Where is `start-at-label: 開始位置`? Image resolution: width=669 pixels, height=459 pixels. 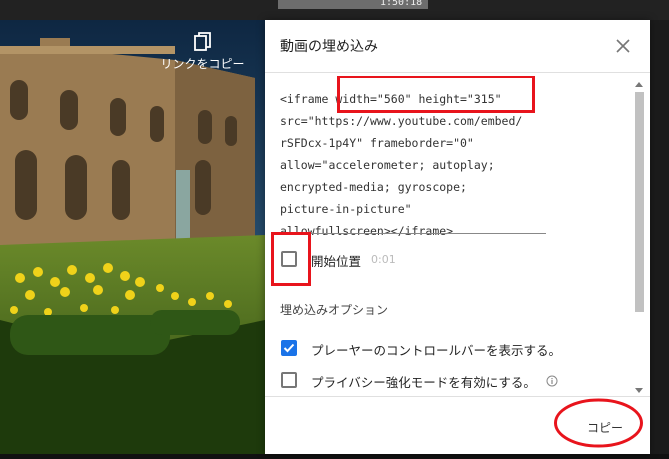
start-at-label: 開始位置 is located at coordinates (336, 261).